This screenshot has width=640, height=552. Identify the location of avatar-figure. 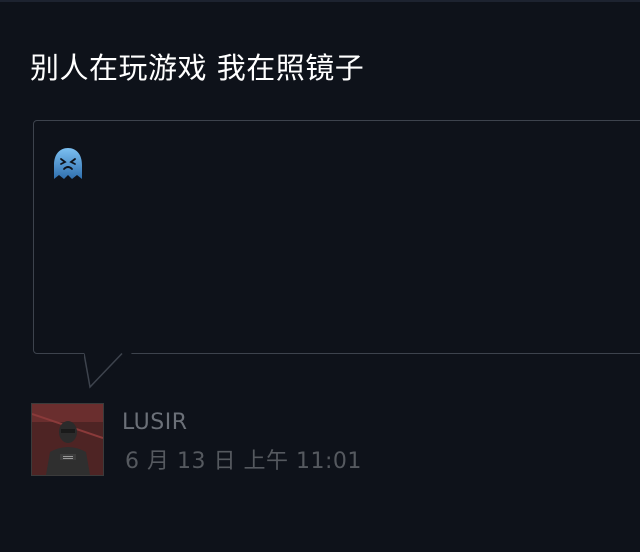
(67, 439).